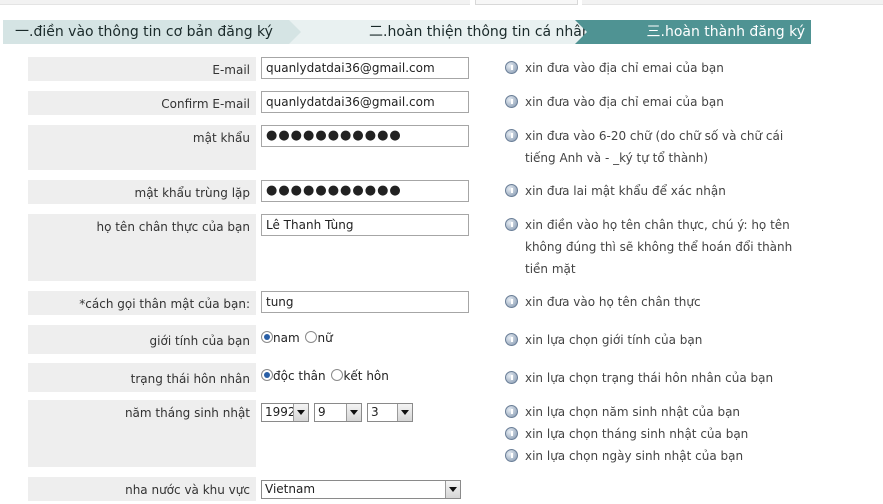  I want to click on marital-radio-group: độc thân kết hôn, so click(326, 376).